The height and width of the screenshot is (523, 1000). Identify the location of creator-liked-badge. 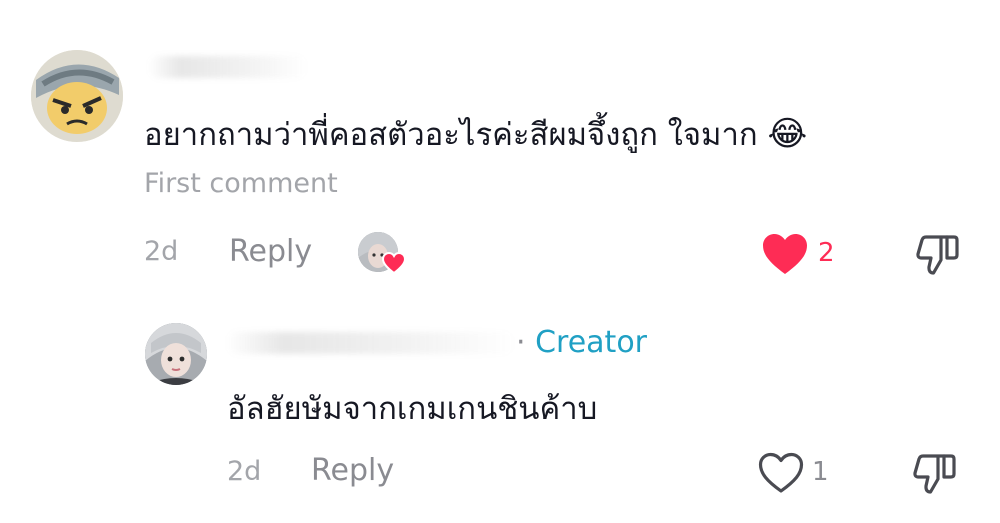
(383, 255).